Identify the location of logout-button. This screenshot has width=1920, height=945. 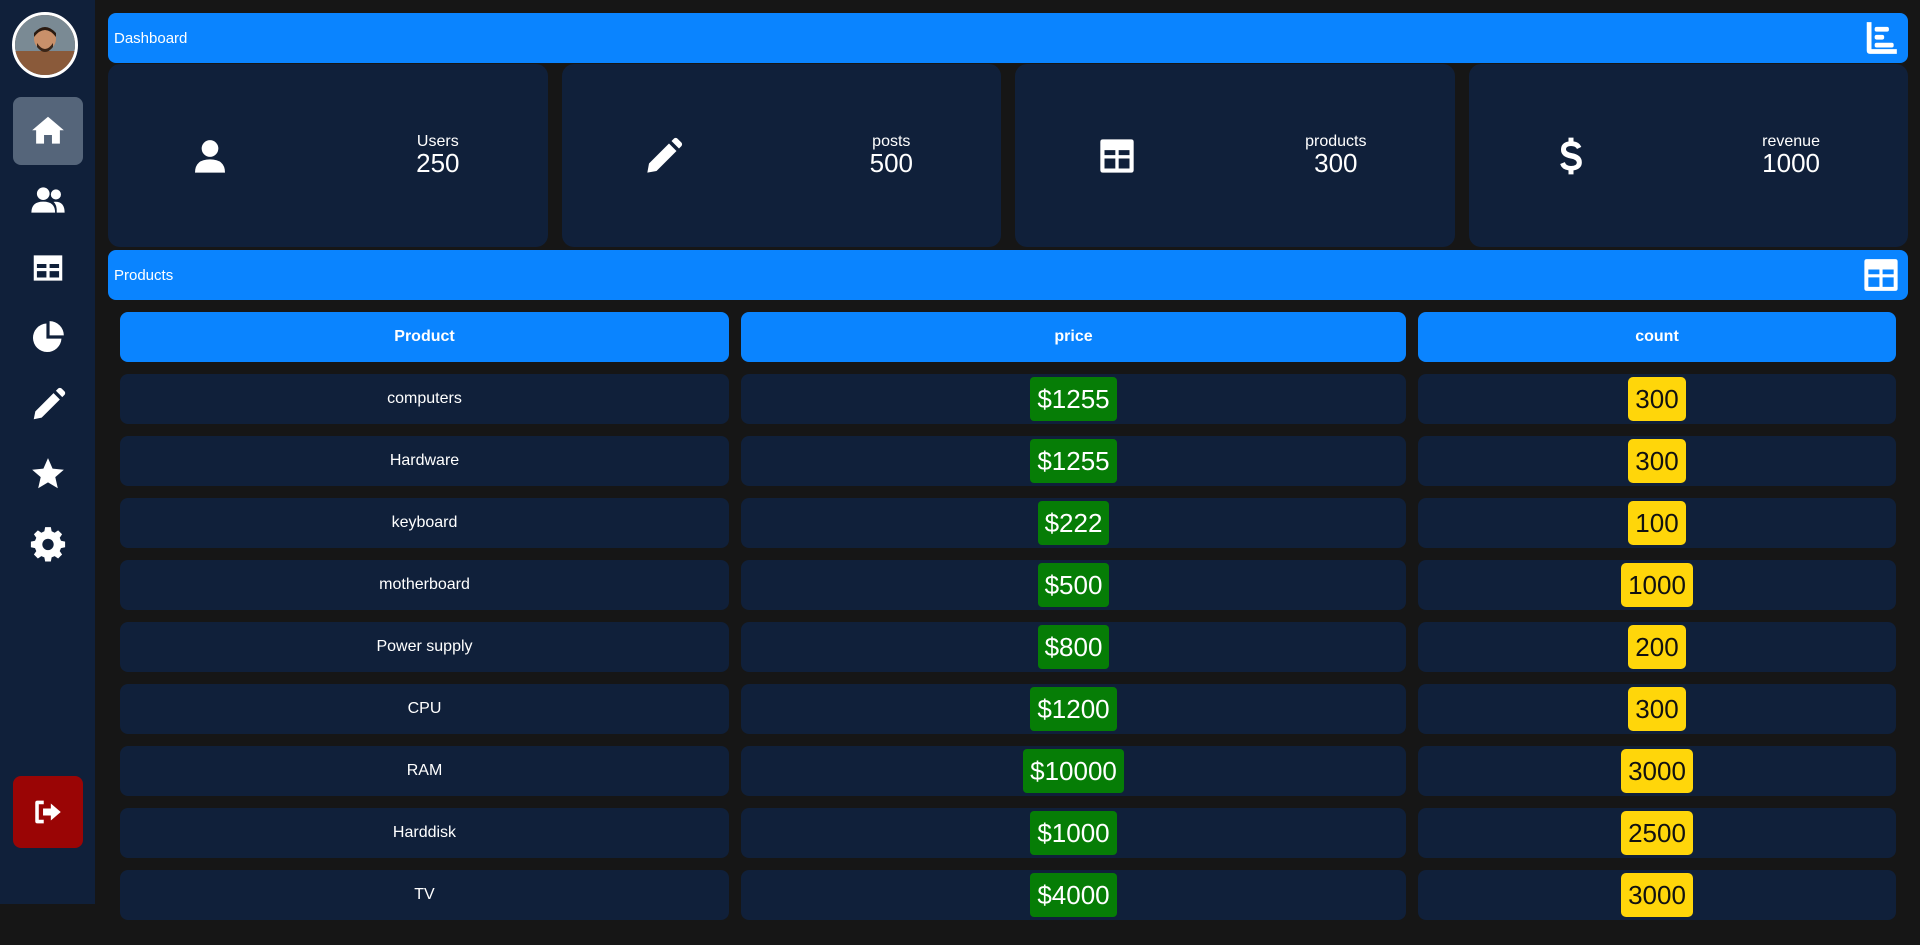
(48, 812).